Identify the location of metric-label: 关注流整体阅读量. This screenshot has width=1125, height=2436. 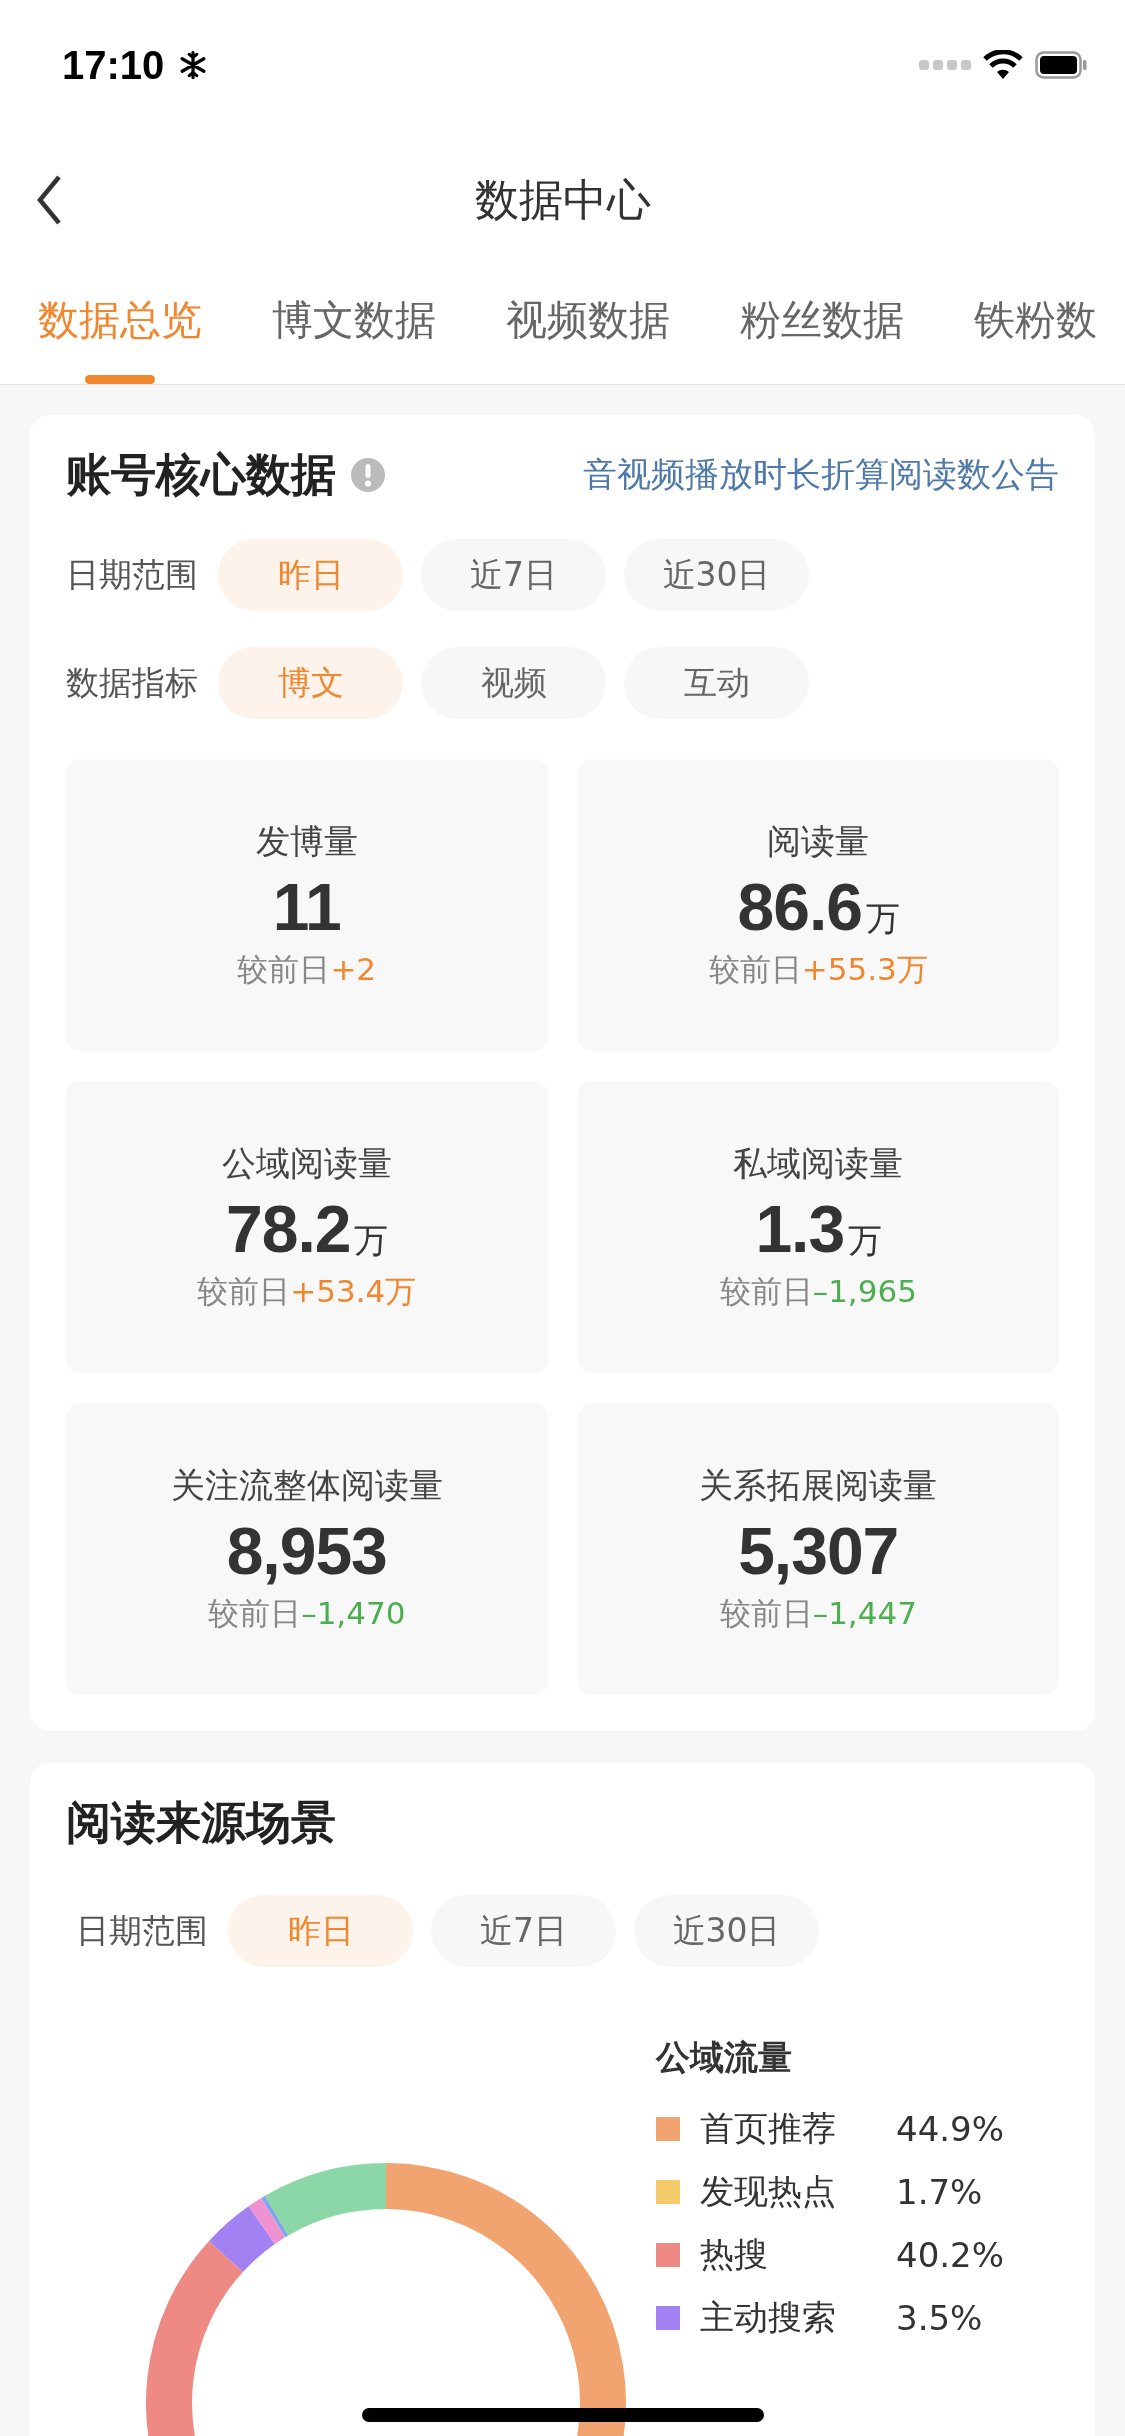
(306, 1485).